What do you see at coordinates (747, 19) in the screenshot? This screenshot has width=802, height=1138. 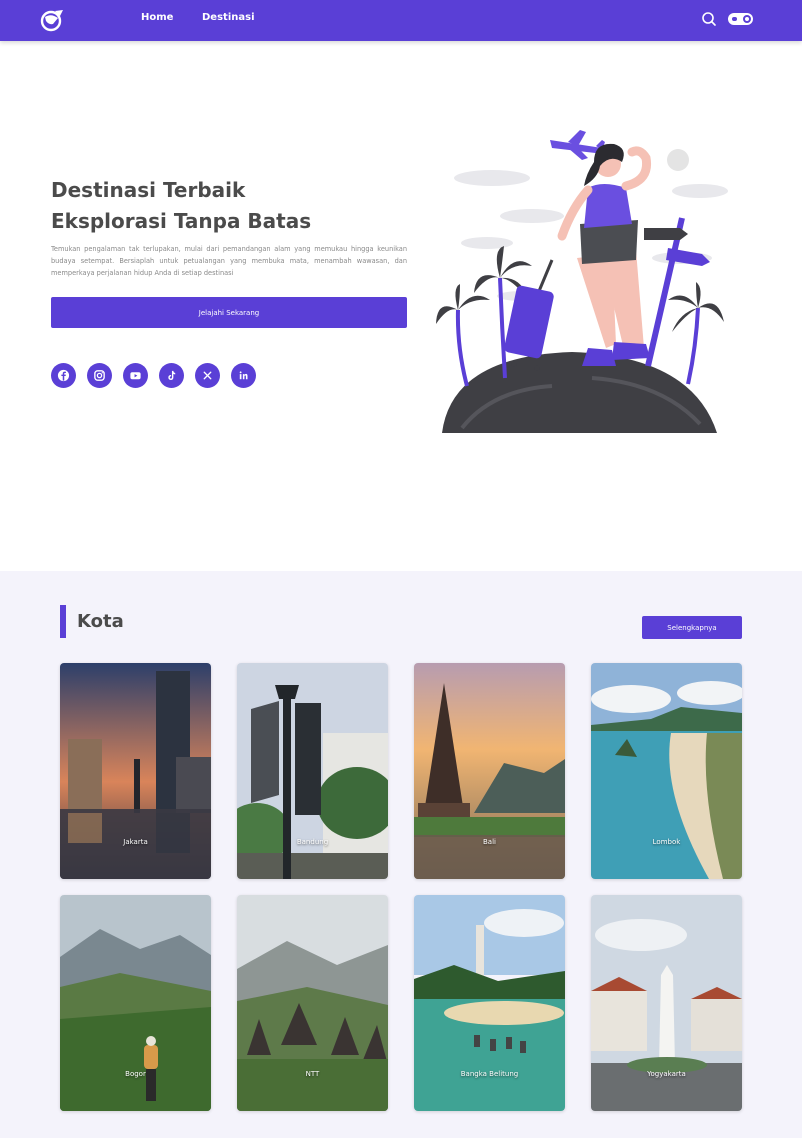 I see `toggle-knob` at bounding box center [747, 19].